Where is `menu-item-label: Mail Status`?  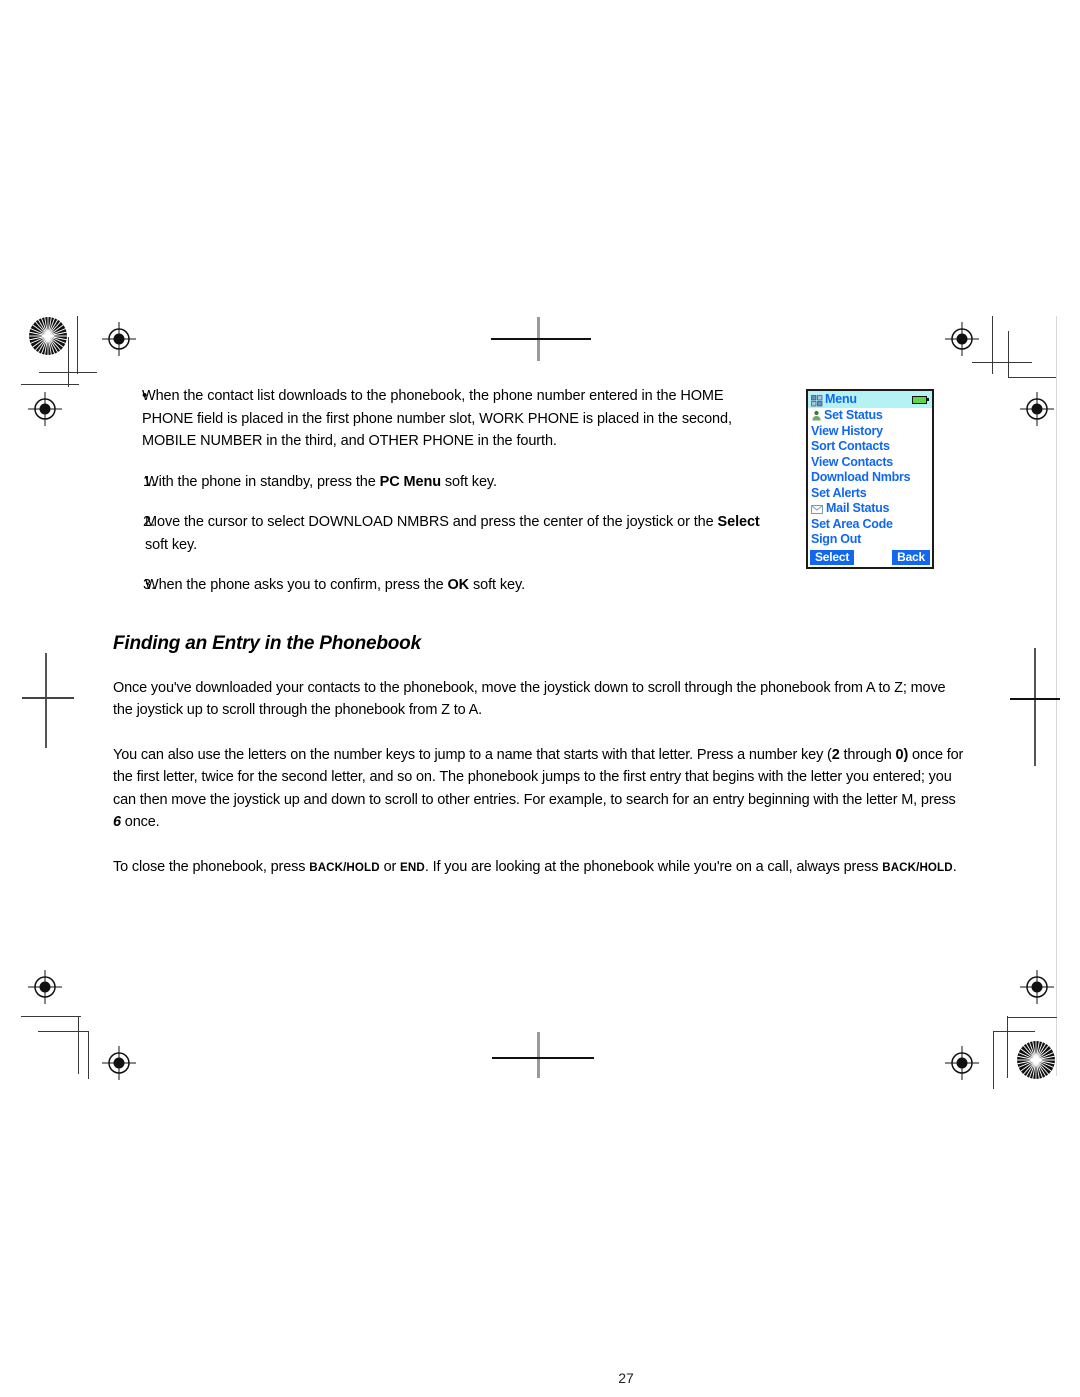 menu-item-label: Mail Status is located at coordinates (858, 508).